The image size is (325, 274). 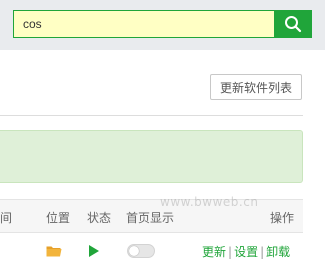 I want to click on column-header-actions: 操作, so click(x=282, y=218).